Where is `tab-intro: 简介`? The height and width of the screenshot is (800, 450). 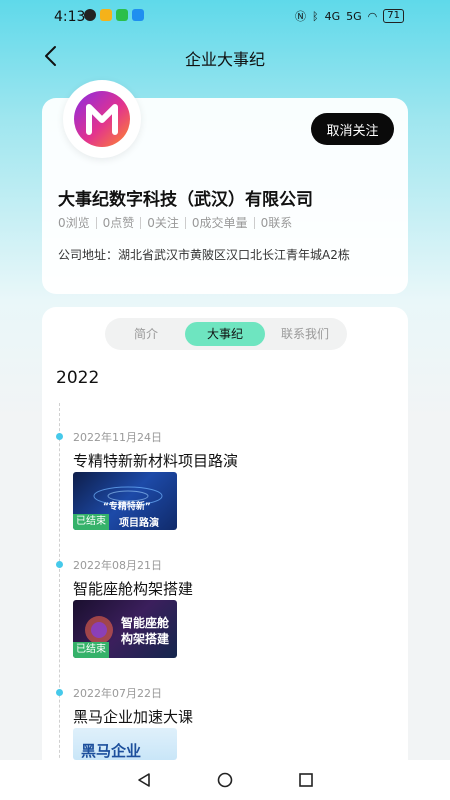 tab-intro: 简介 is located at coordinates (146, 334).